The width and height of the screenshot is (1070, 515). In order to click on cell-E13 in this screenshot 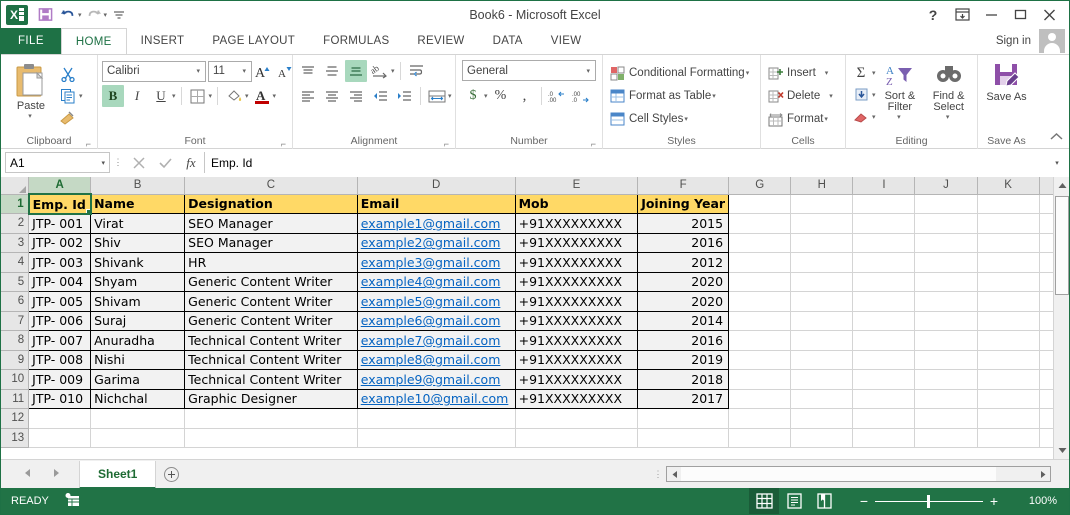, I will do `click(577, 438)`.